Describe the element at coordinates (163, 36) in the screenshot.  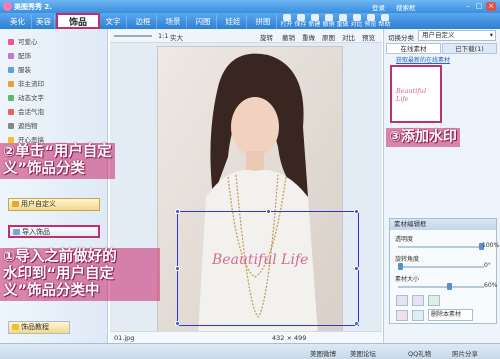
I see `fit-button: 1:1` at that location.